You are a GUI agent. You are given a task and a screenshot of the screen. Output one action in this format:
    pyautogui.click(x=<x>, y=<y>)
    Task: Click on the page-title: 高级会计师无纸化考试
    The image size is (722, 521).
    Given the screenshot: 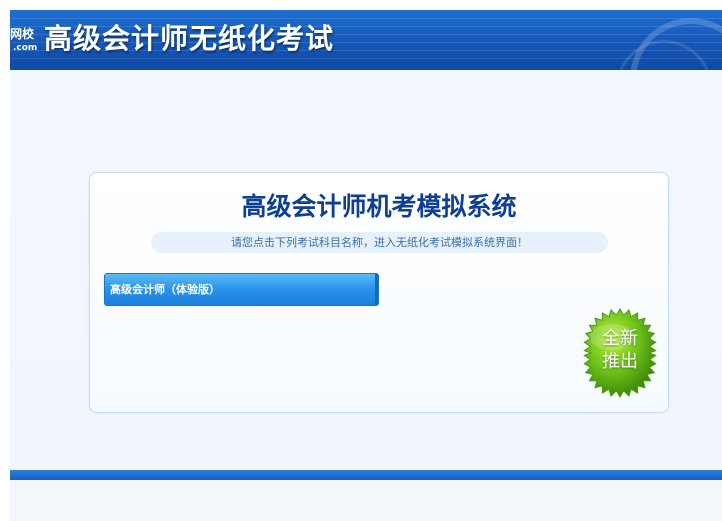 What is the action you would take?
    pyautogui.click(x=189, y=38)
    